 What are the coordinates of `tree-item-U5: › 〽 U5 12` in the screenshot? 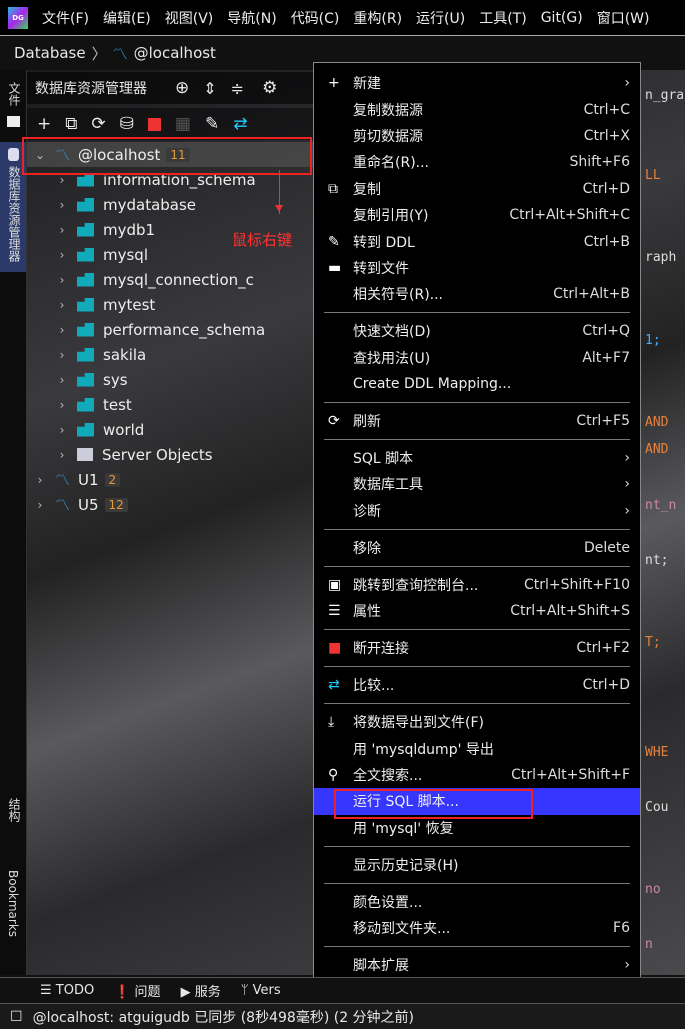 It's located at (172, 504).